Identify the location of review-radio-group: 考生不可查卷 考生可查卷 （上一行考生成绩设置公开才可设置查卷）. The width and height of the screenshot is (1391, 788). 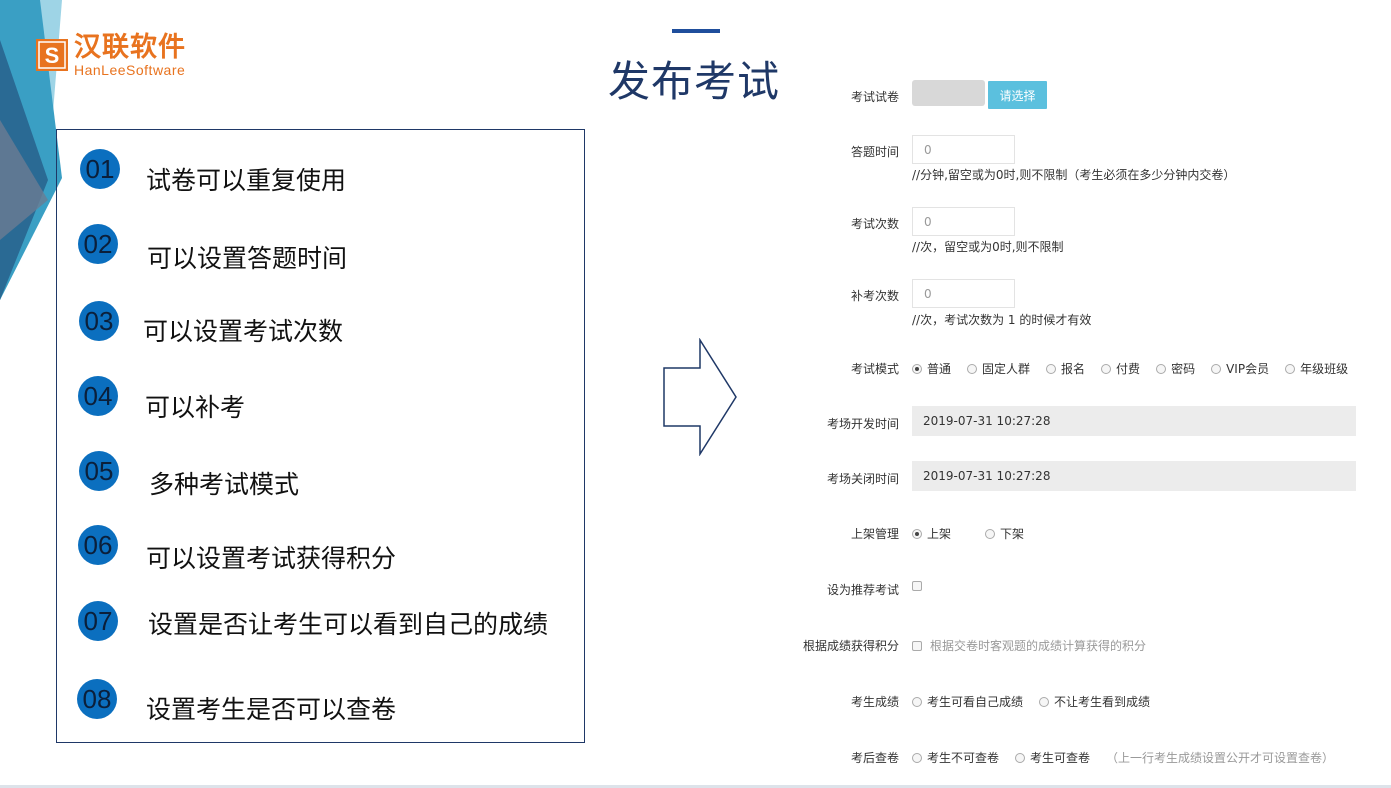
(1123, 757).